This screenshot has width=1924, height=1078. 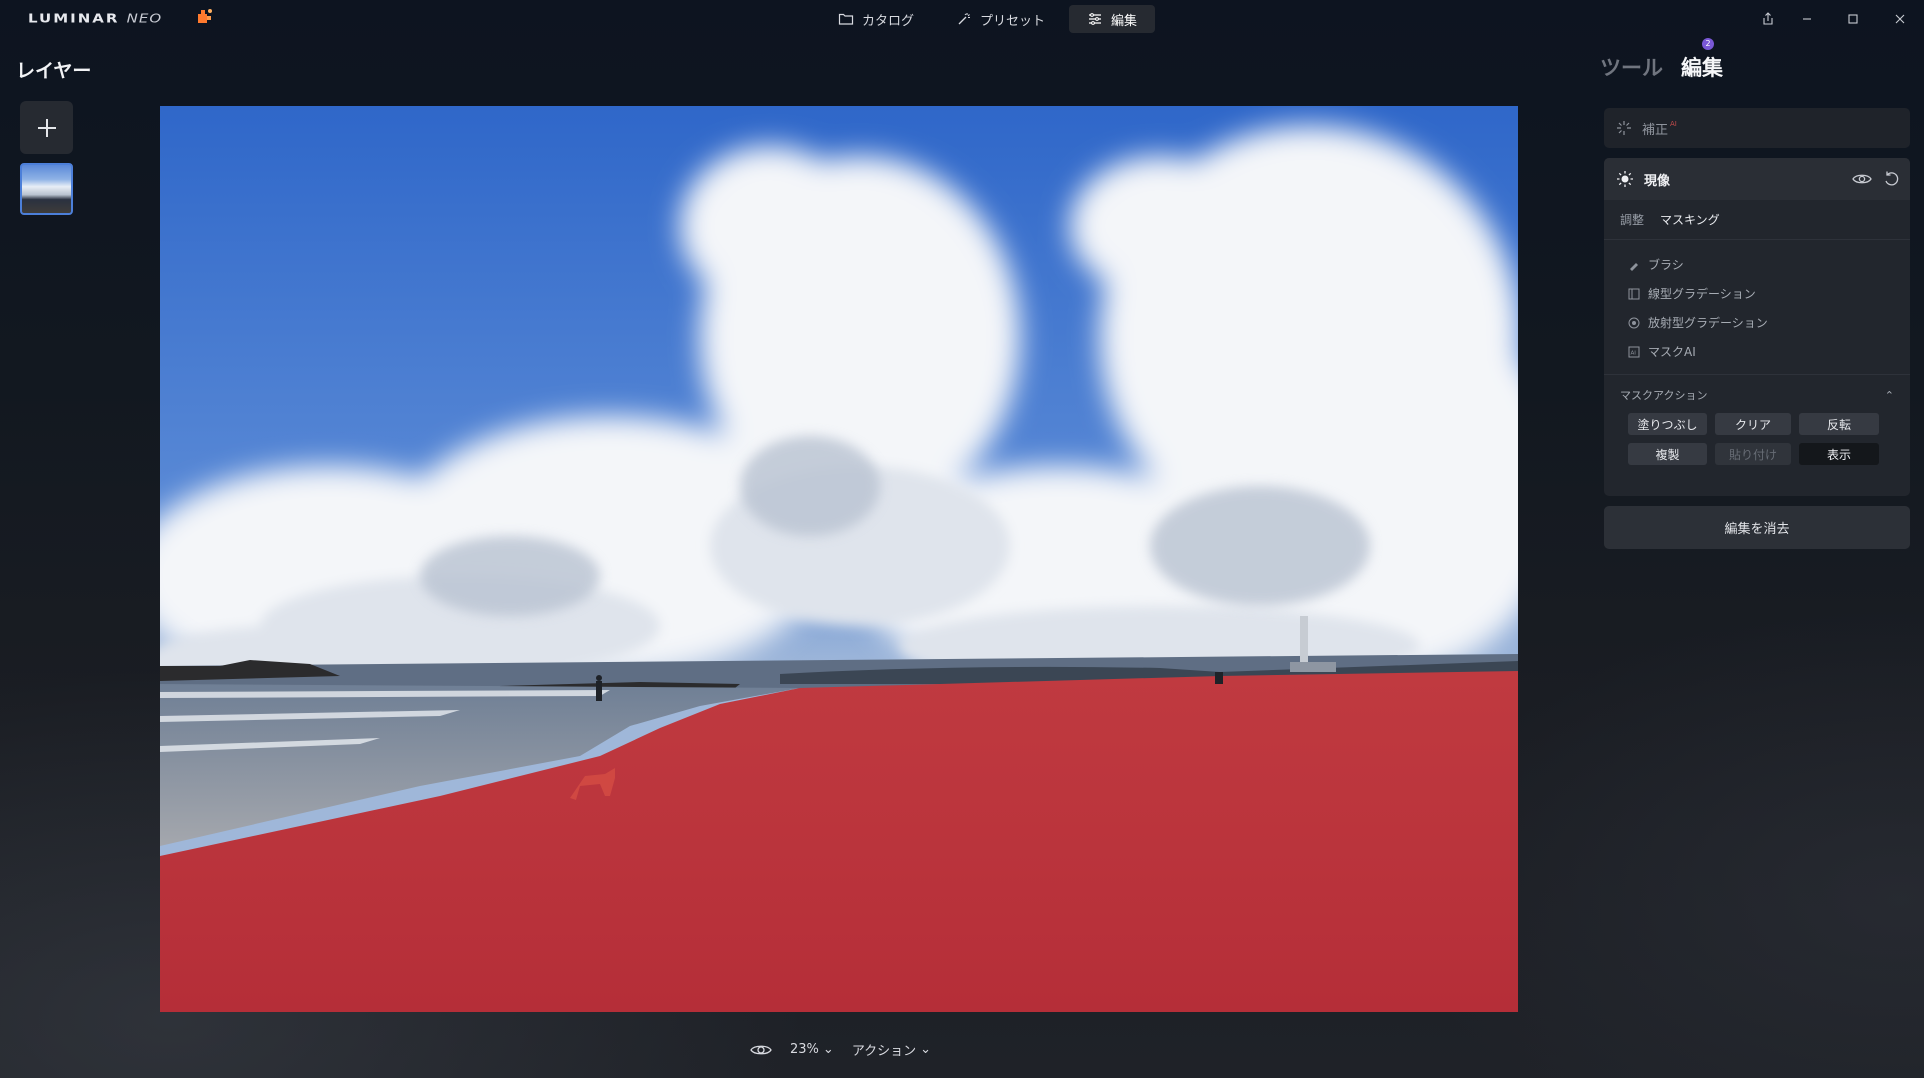 What do you see at coordinates (1708, 44) in the screenshot?
I see `edit-count-badge: 2` at bounding box center [1708, 44].